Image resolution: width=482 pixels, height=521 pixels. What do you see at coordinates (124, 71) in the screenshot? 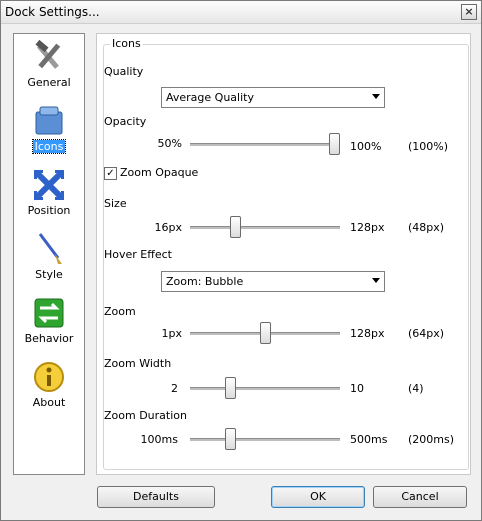
I see `quality-label: Quality` at bounding box center [124, 71].